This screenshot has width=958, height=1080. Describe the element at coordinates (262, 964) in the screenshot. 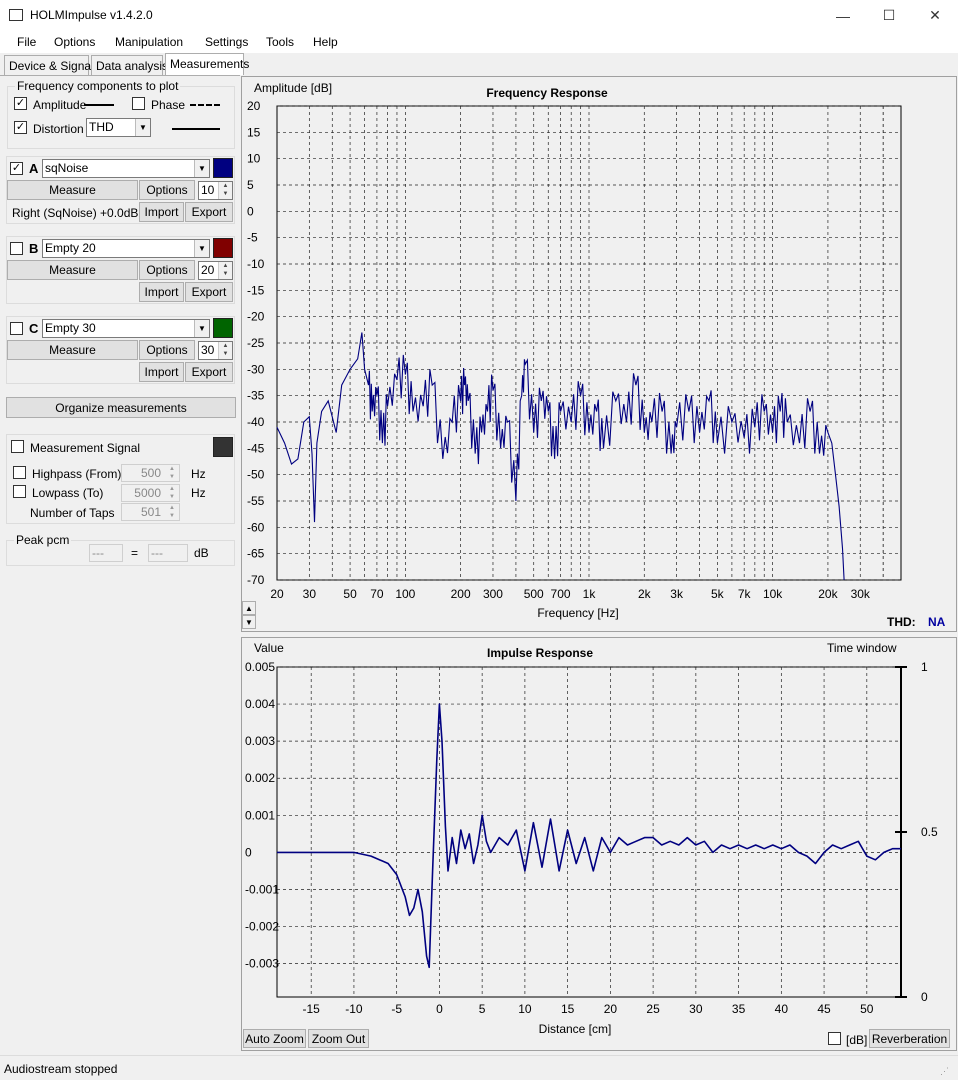

I see `y-tick-label: -0.003` at that location.